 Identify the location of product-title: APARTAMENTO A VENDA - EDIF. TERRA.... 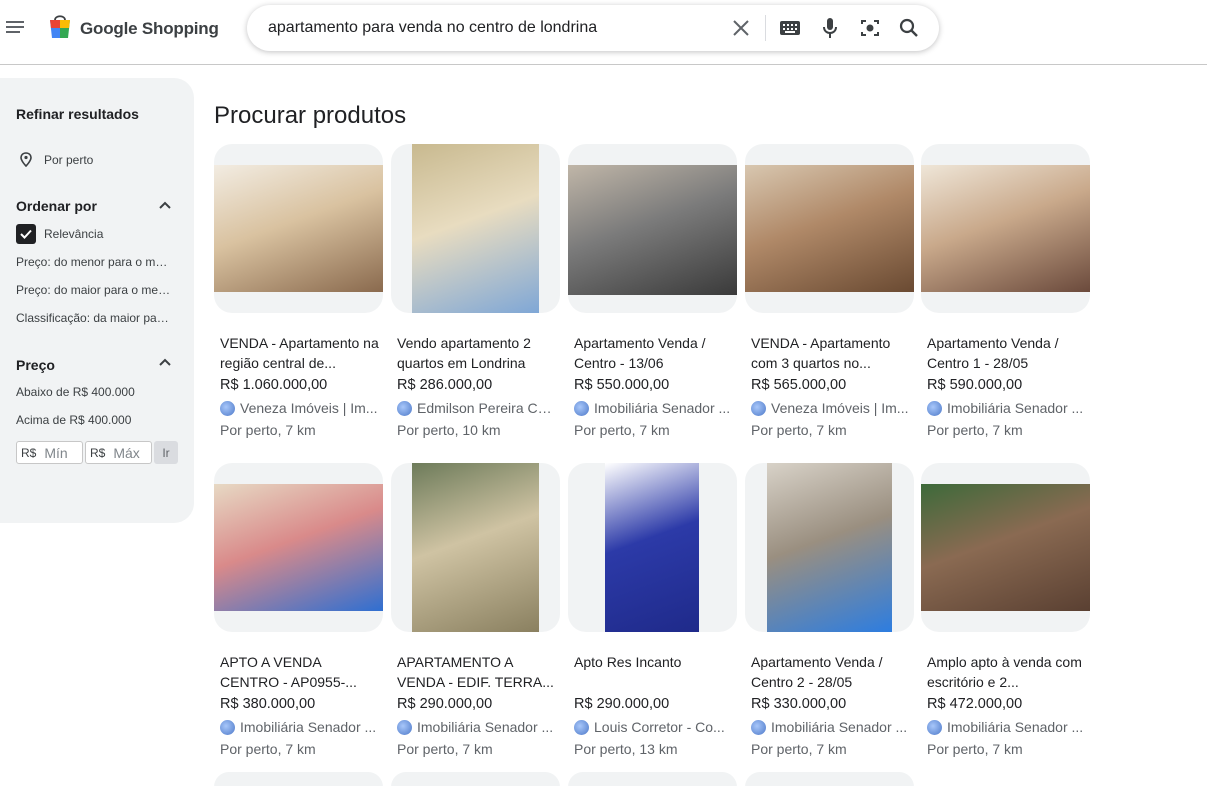
(477, 672).